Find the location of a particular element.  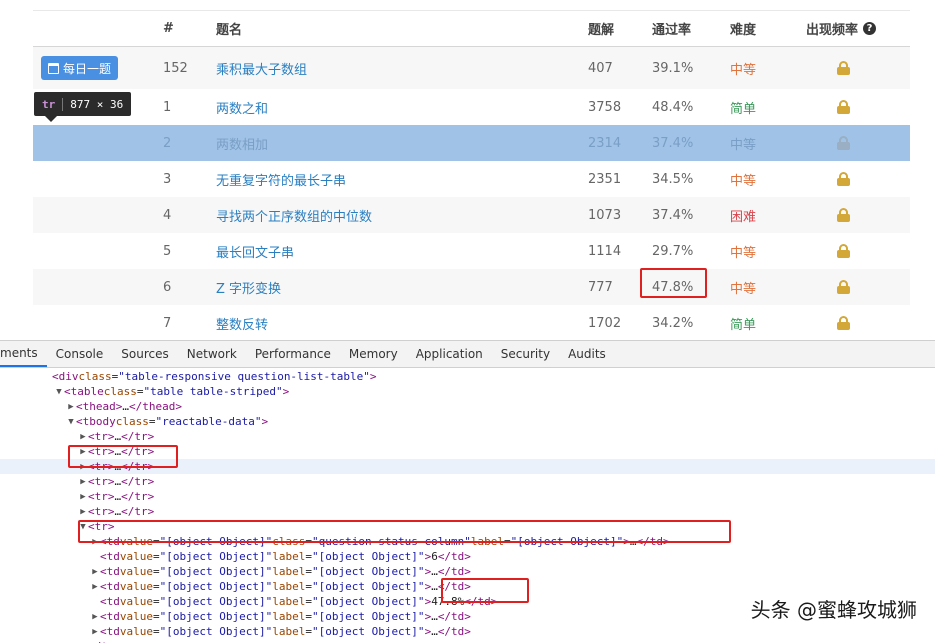

daily-challenge-button: 每日一题 is located at coordinates (80, 68).